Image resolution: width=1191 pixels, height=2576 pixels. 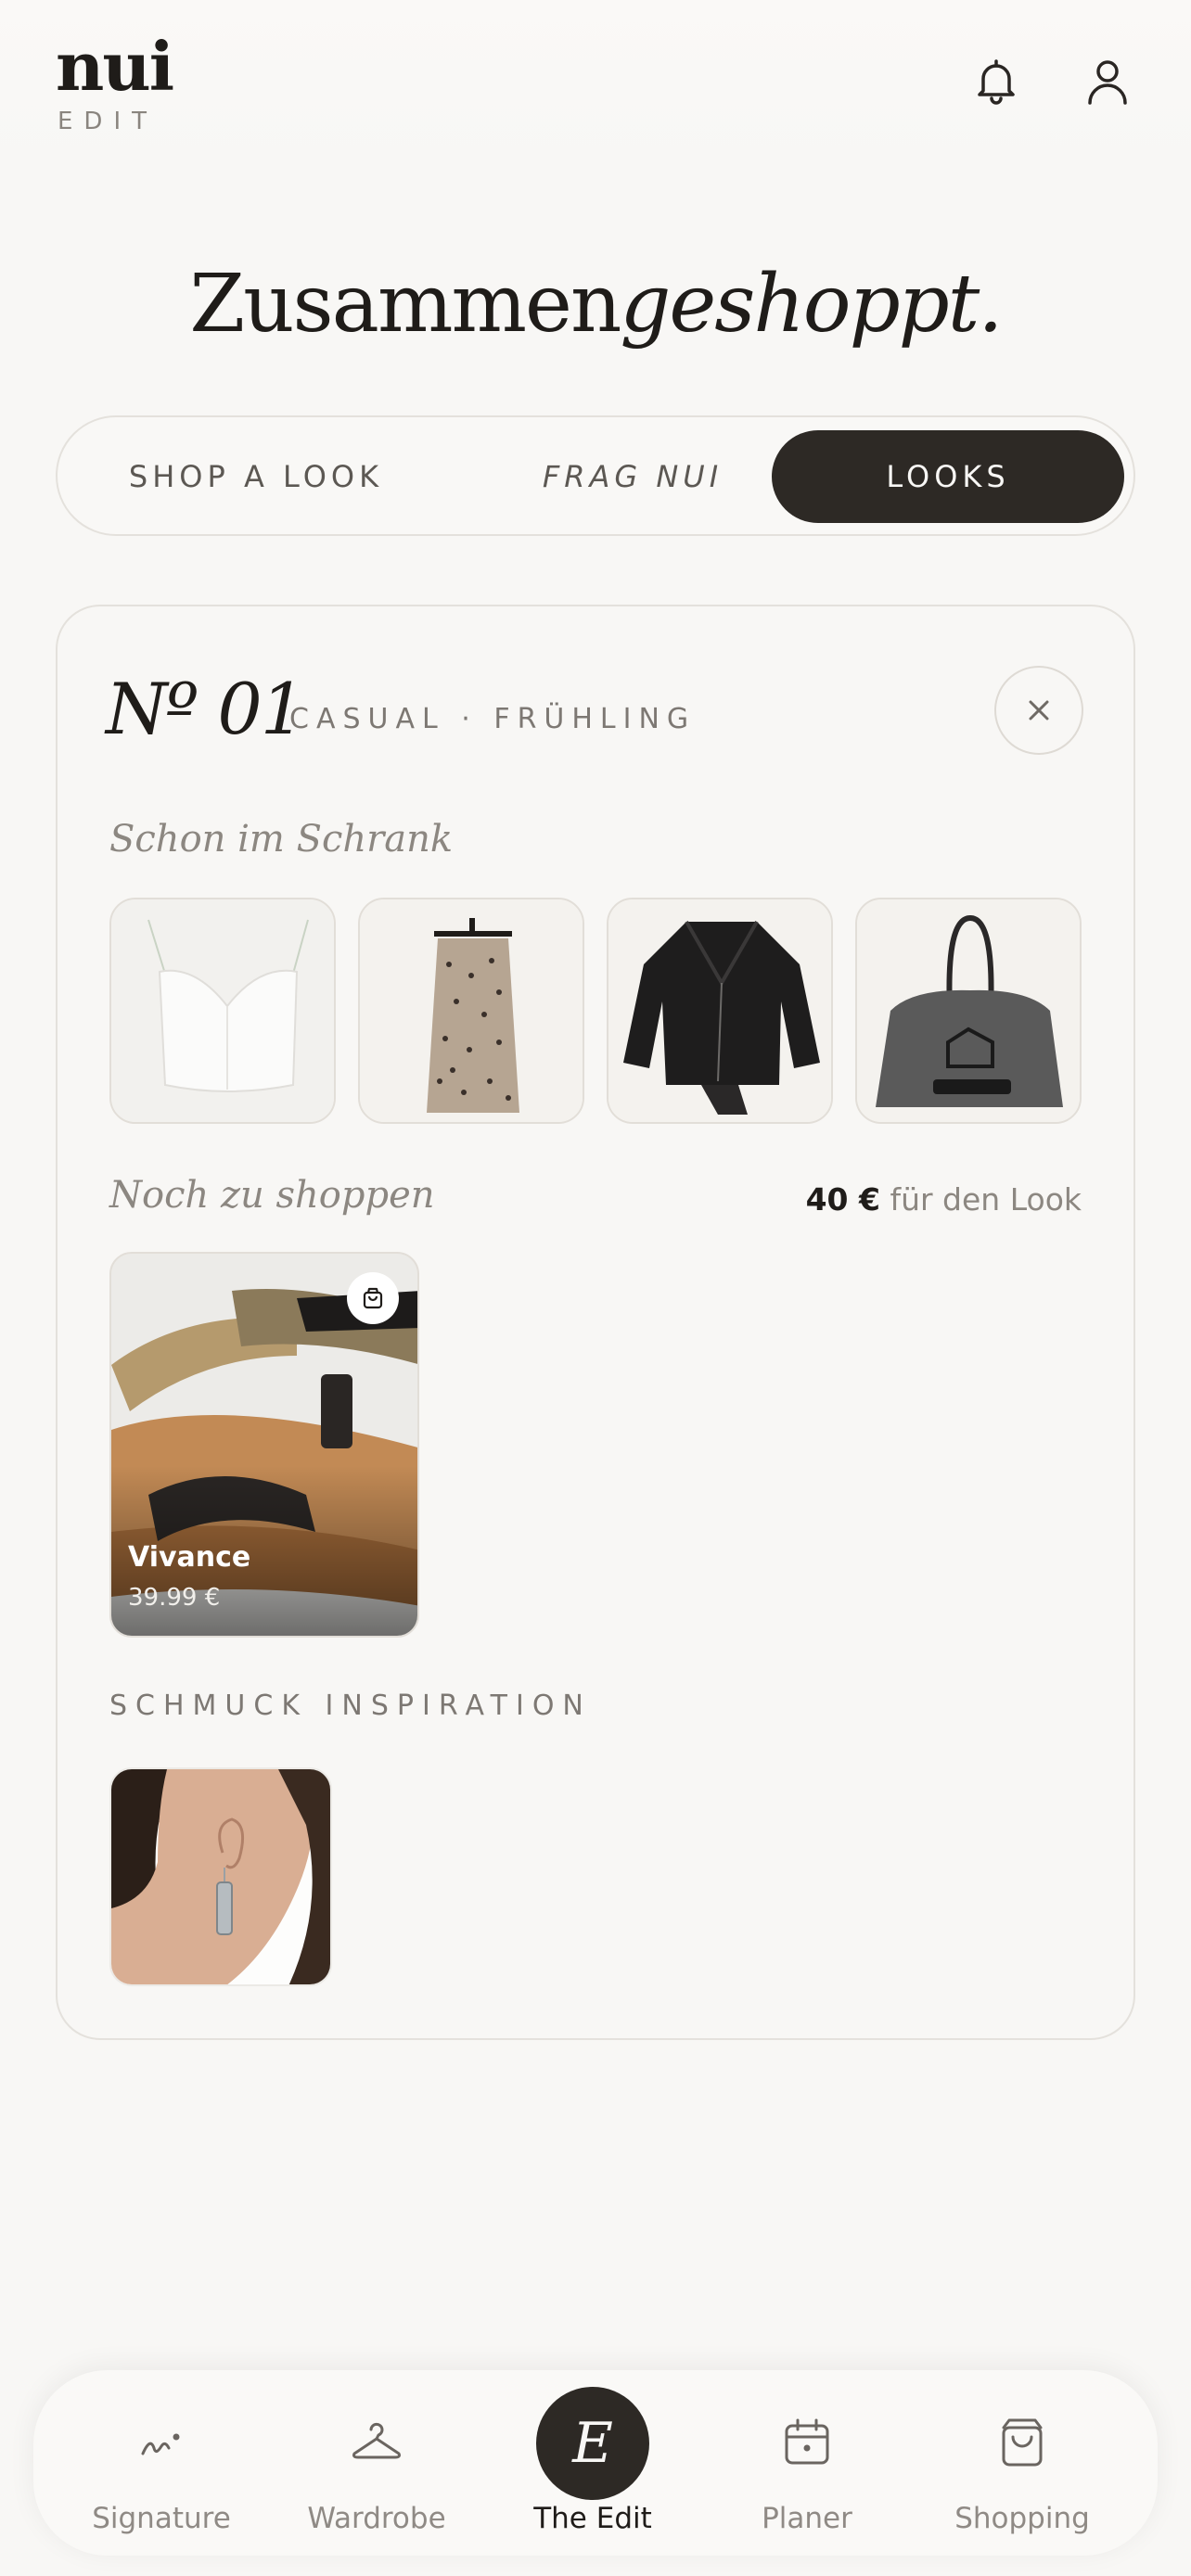 What do you see at coordinates (948, 476) in the screenshot?
I see `tab-looks: LOOKS` at bounding box center [948, 476].